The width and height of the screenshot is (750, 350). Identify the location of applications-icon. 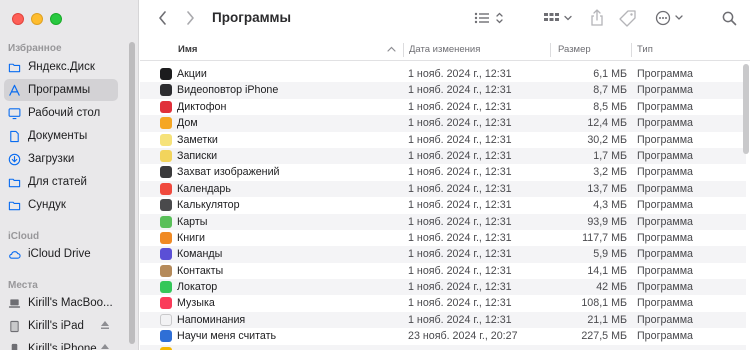
(14, 90).